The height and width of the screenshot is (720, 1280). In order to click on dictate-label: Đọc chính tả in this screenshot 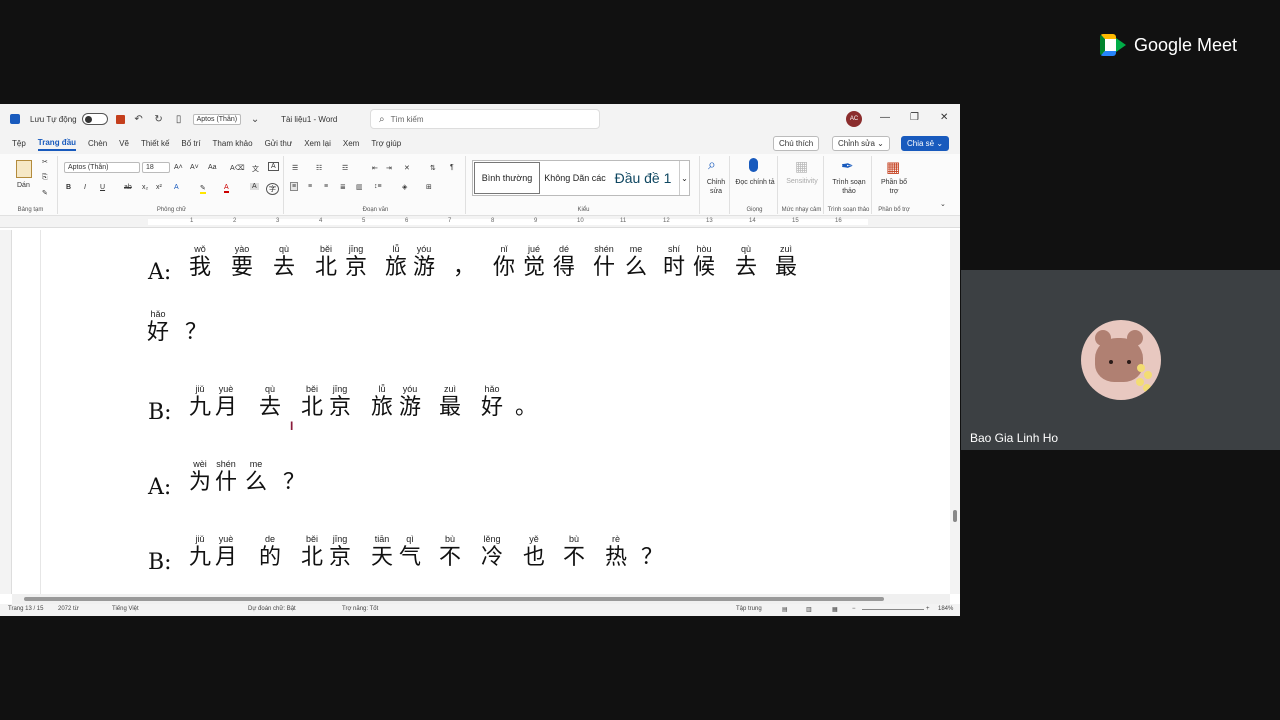, I will do `click(755, 182)`.